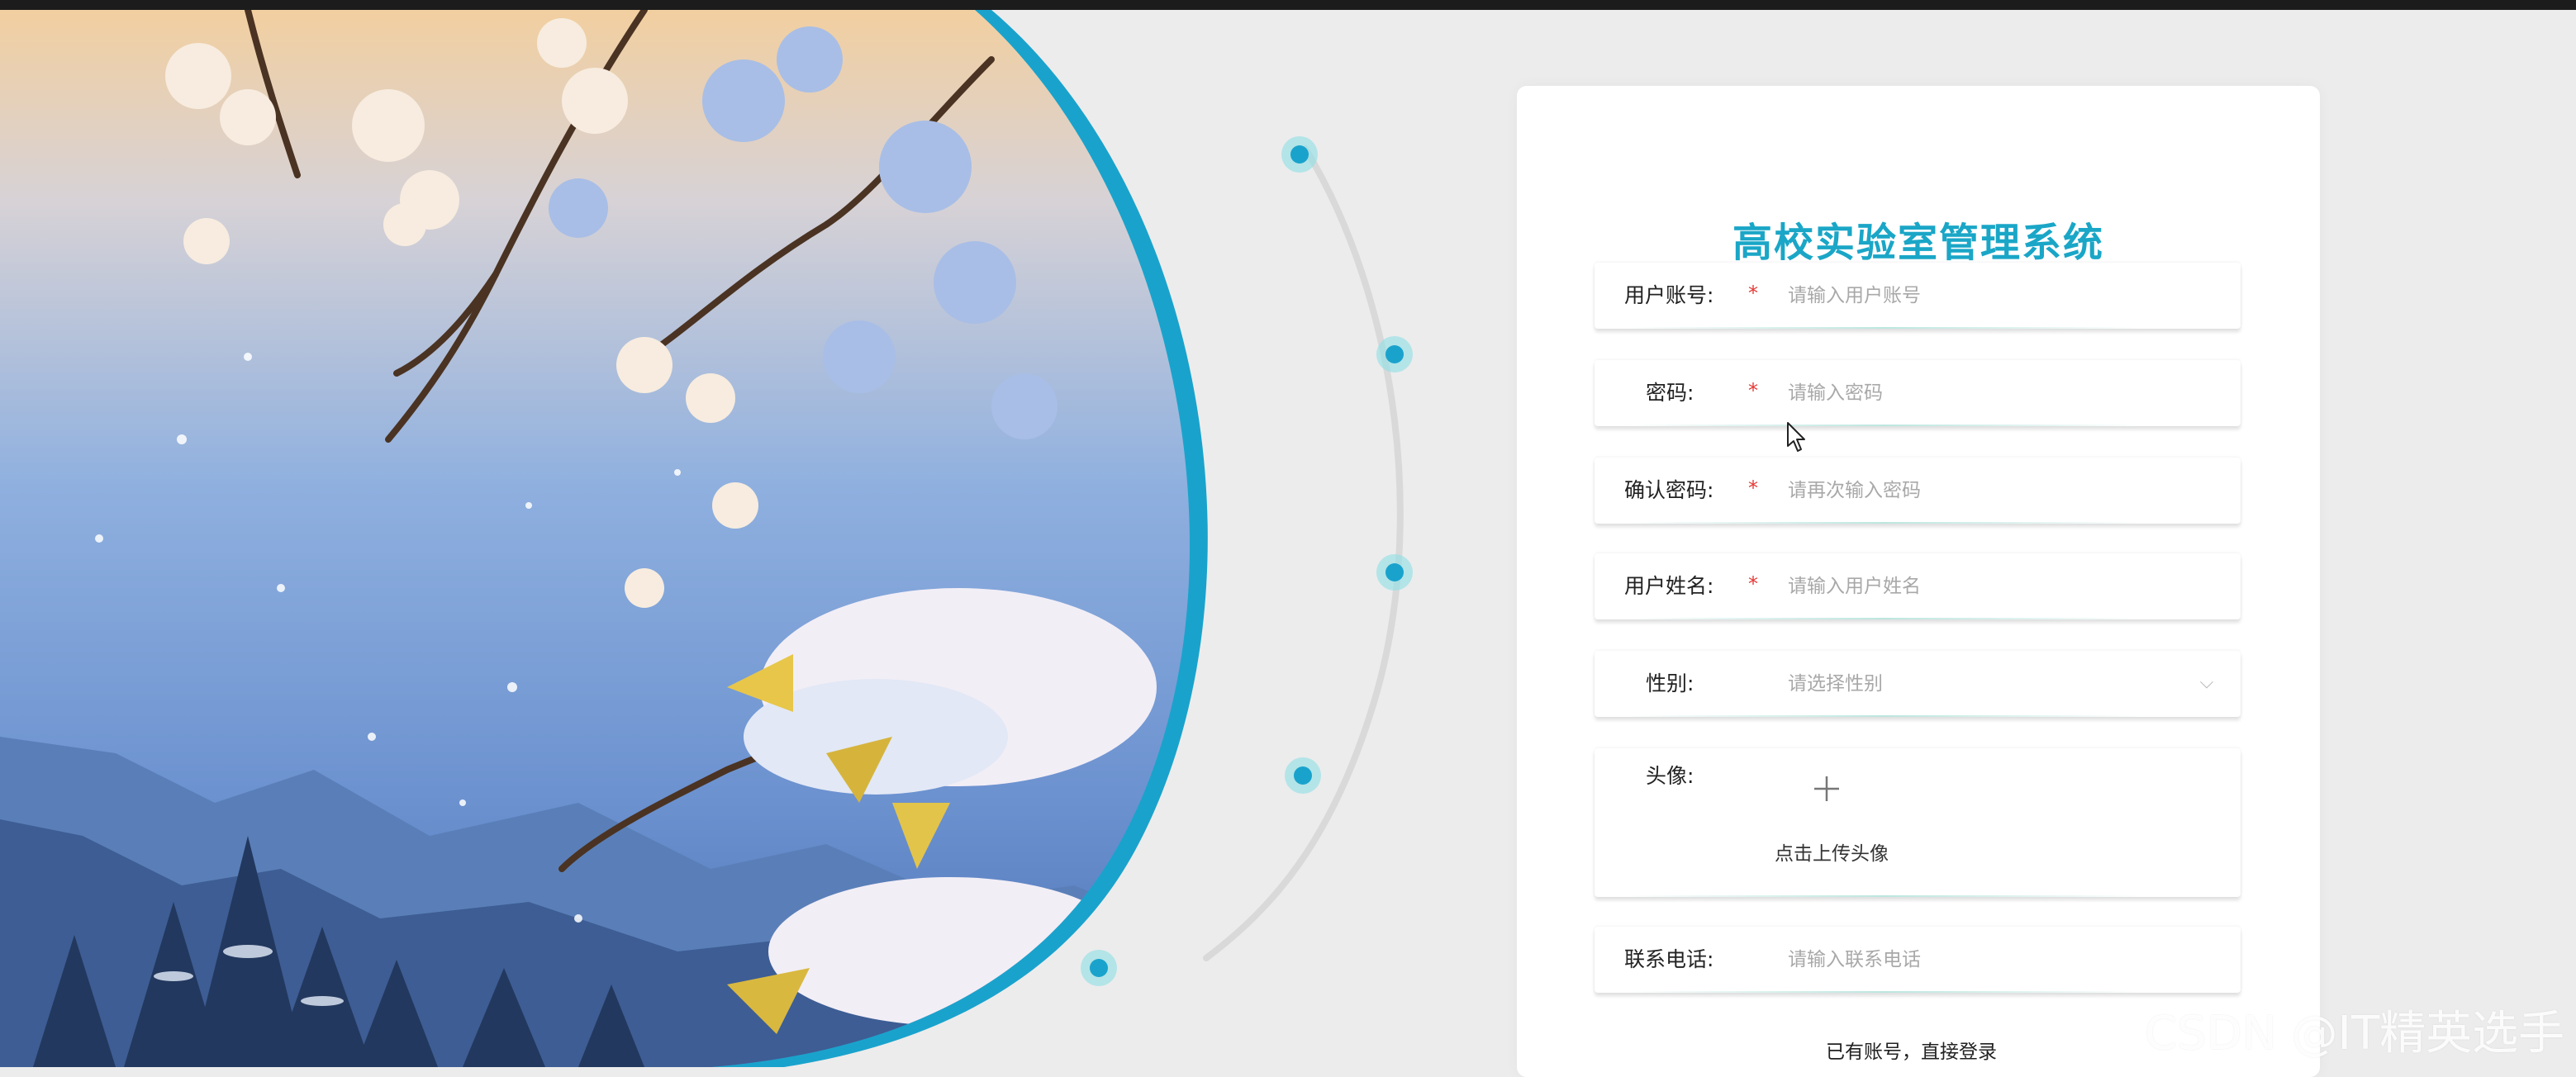 The width and height of the screenshot is (2576, 1077). What do you see at coordinates (2002, 491) in the screenshot?
I see `confirm-password-input` at bounding box center [2002, 491].